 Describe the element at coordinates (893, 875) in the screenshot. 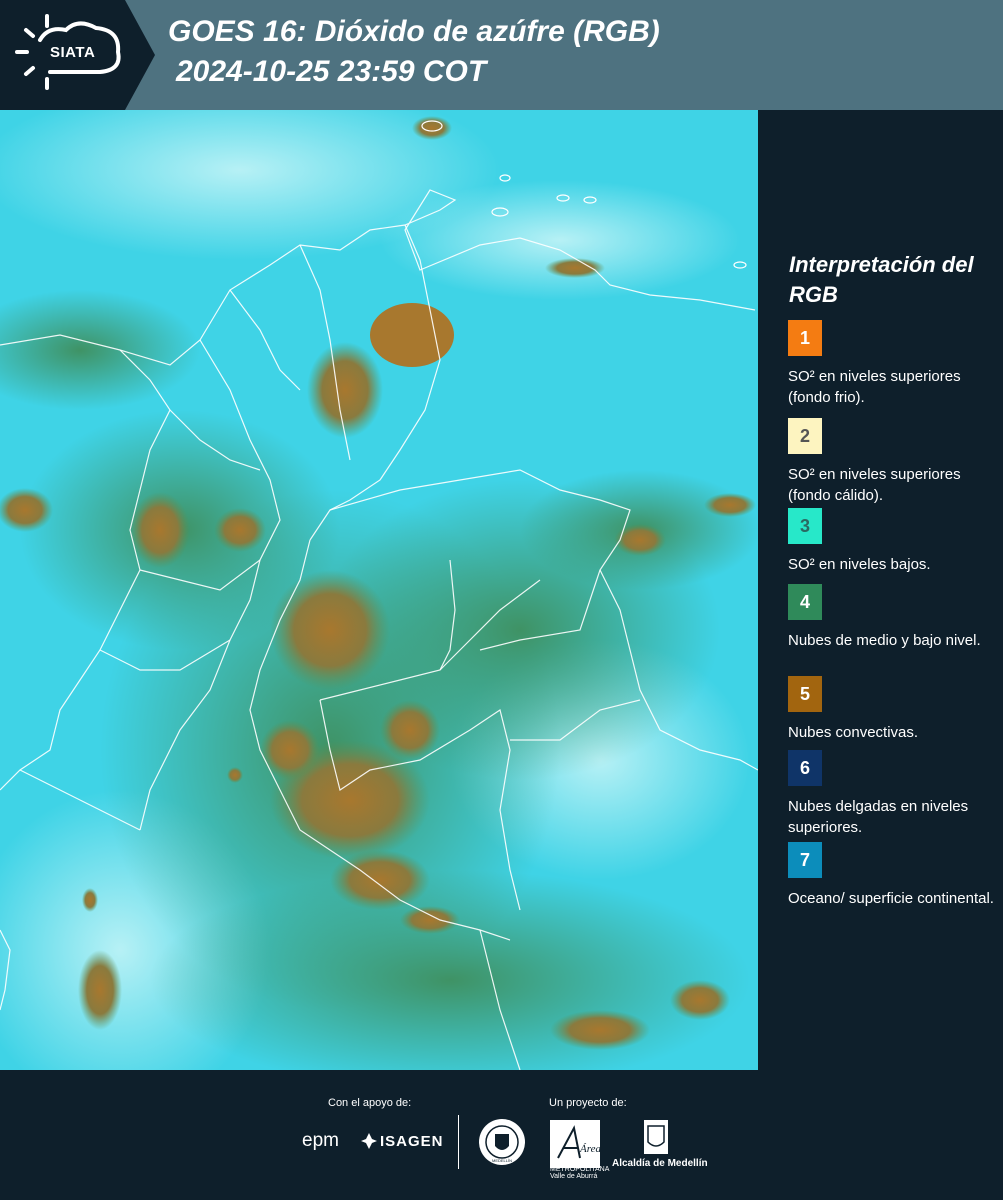

I see `legend-item-7: 7 Oceano/ superficie continental.` at that location.